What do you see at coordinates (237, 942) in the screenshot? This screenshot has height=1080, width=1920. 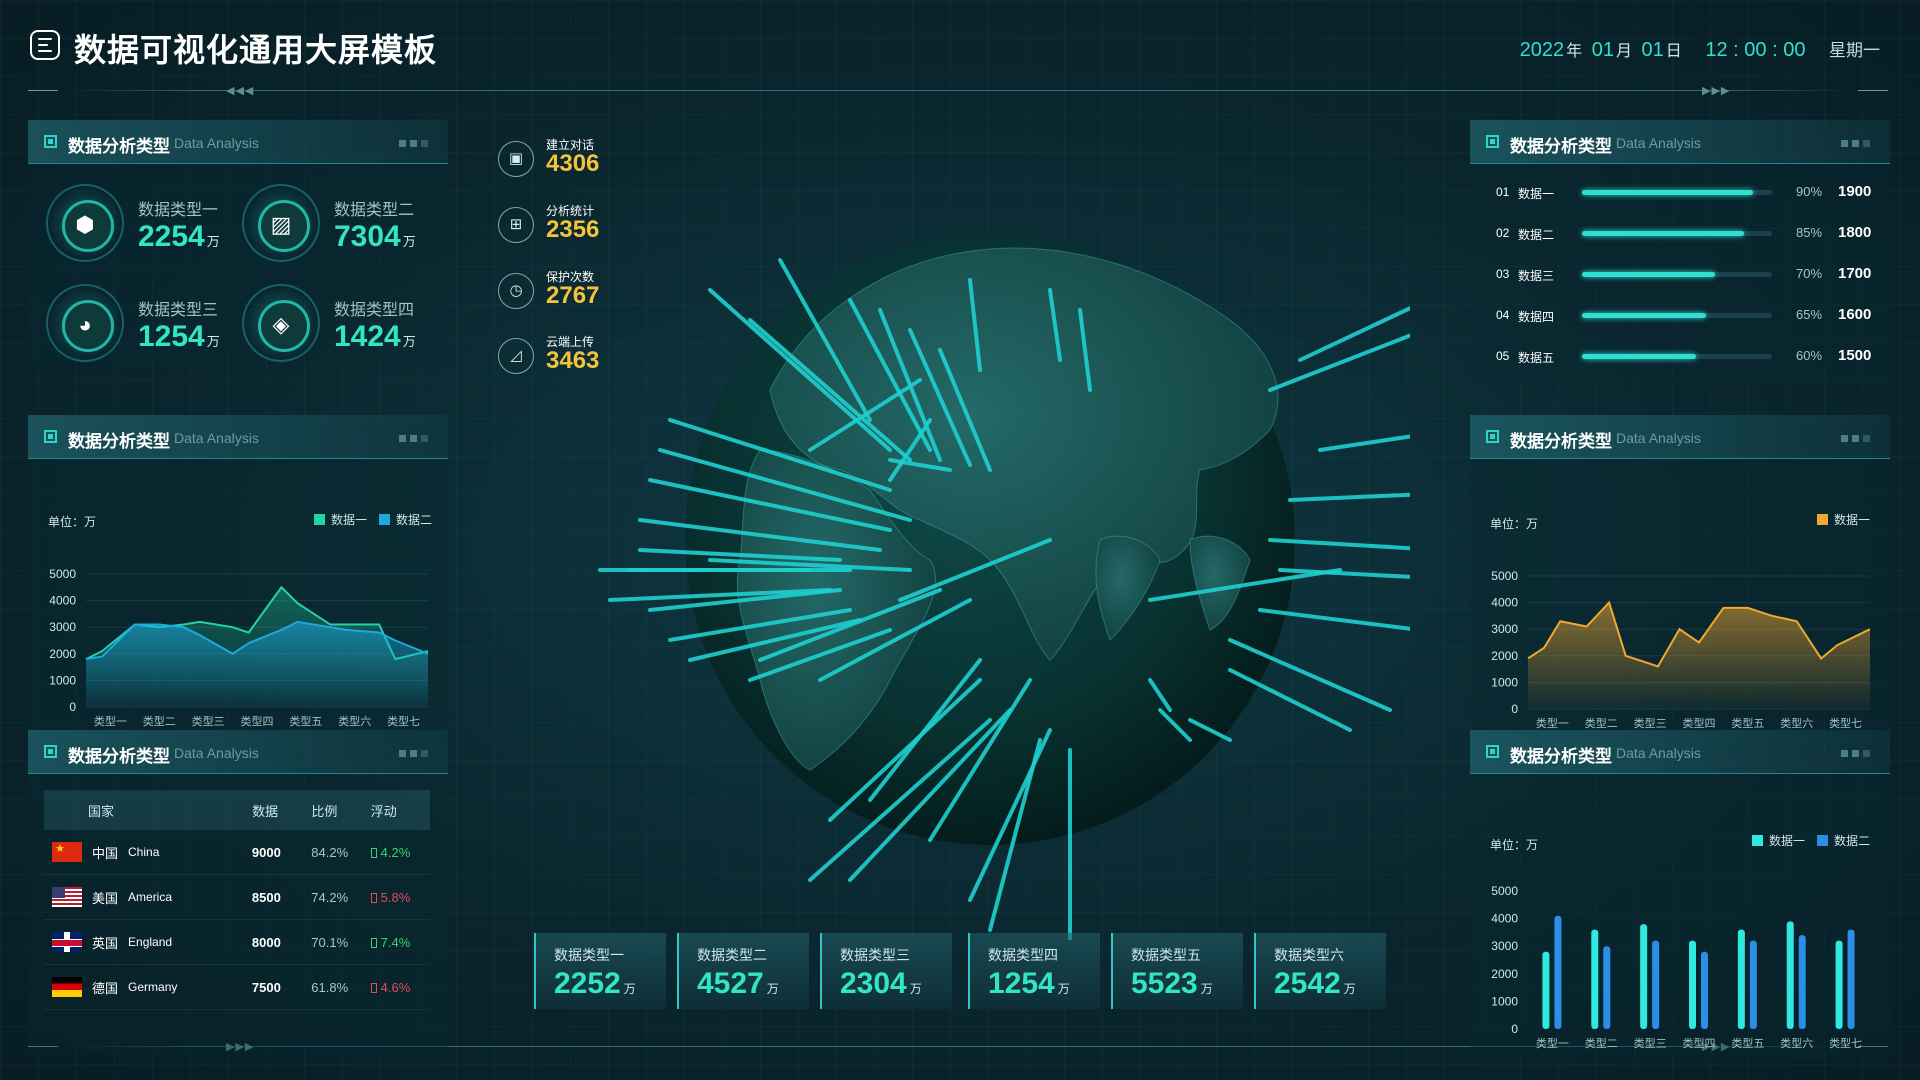 I see `table-row: 英国 England 8000 70.1% 7.4%` at bounding box center [237, 942].